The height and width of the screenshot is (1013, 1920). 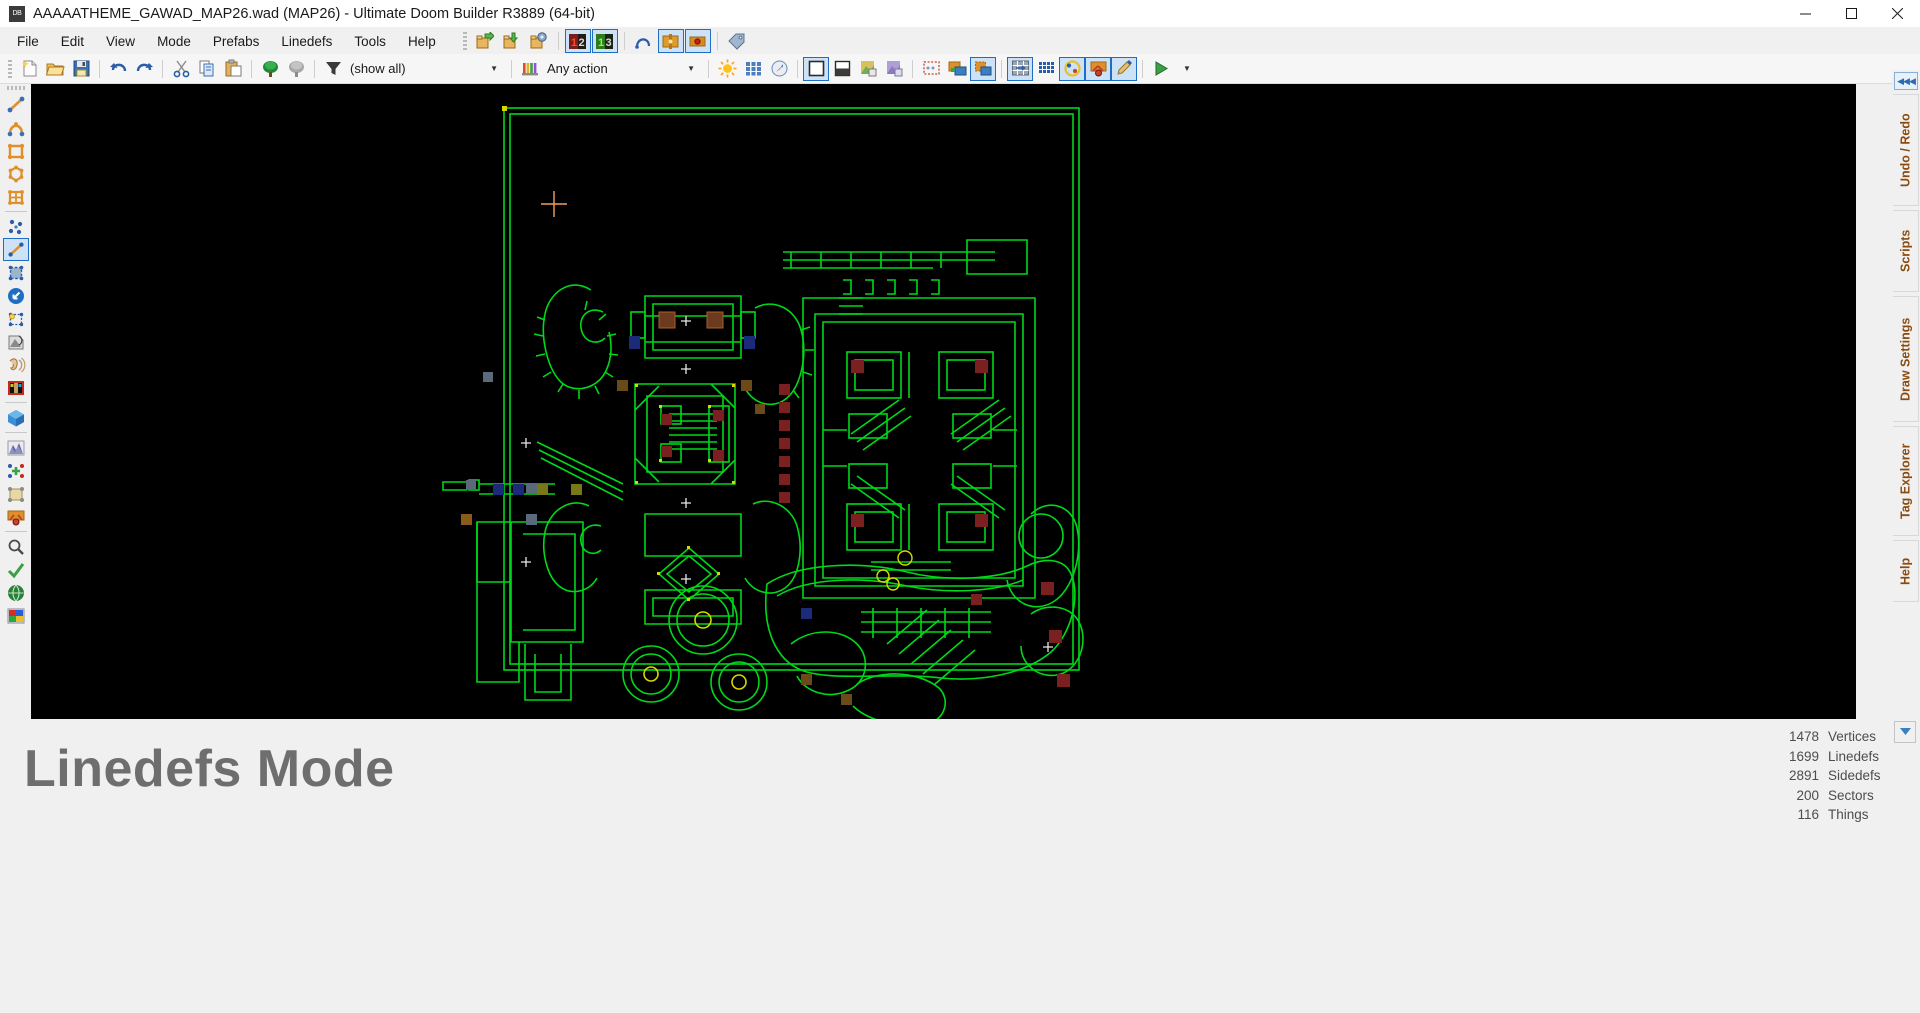 I want to click on tab-undo-redo: Undo / Redo, so click(x=1906, y=150).